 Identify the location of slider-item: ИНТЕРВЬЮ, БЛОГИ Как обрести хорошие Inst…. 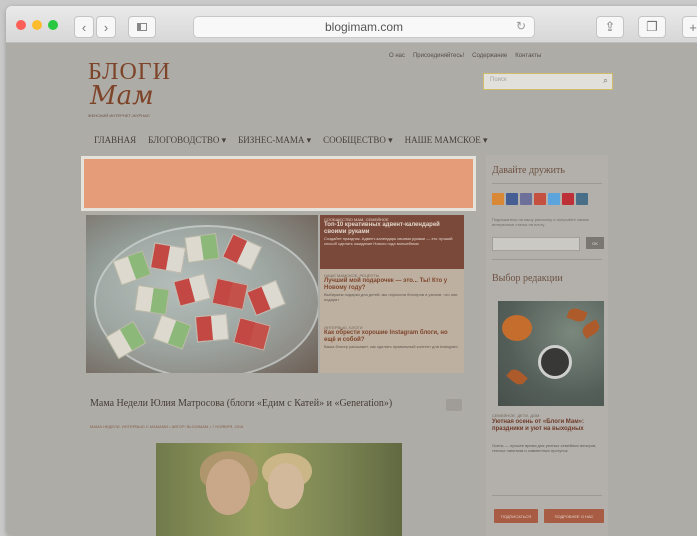
(392, 348).